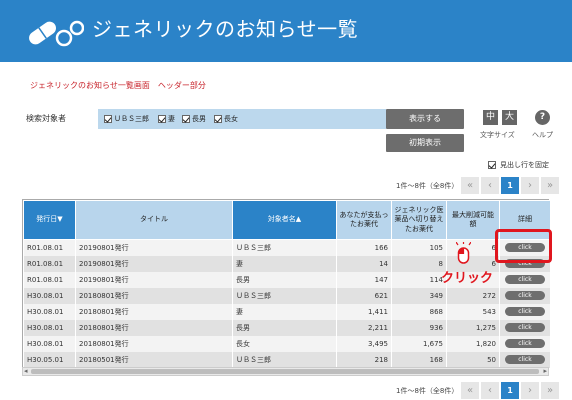 The height and width of the screenshot is (400, 572). Describe the element at coordinates (425, 119) in the screenshot. I see `show-button: 表示する` at that location.